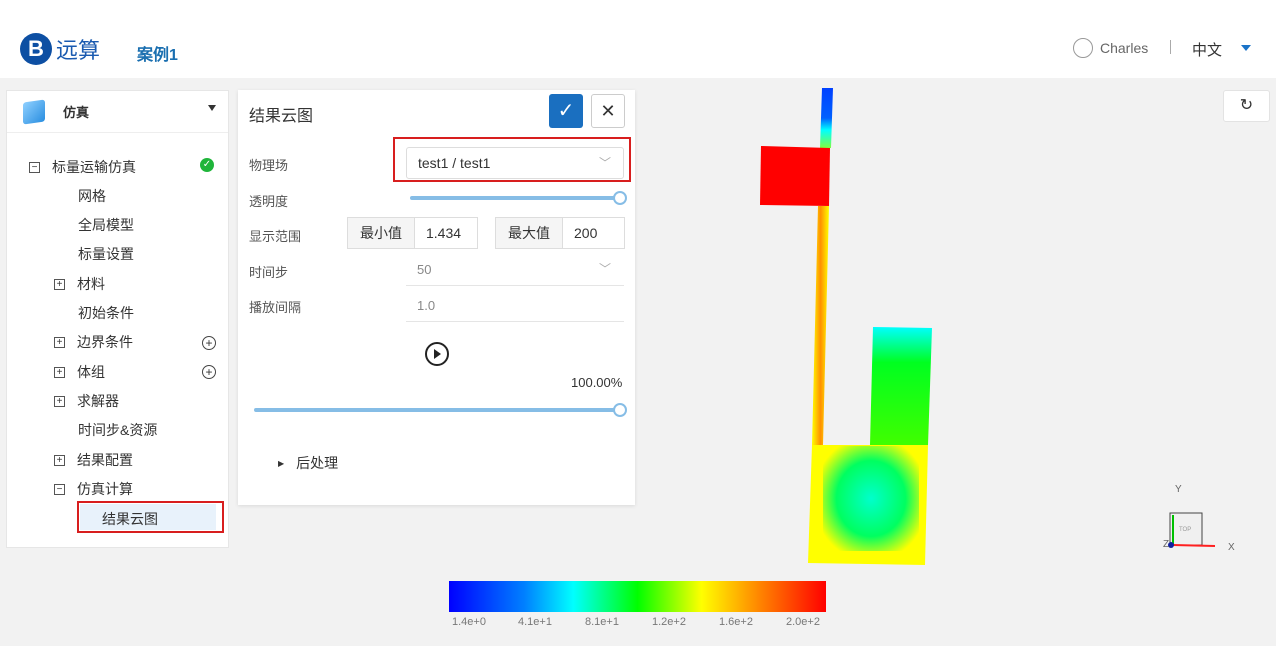 The image size is (1276, 646). What do you see at coordinates (637, 596) in the screenshot?
I see `color-legend-bar` at bounding box center [637, 596].